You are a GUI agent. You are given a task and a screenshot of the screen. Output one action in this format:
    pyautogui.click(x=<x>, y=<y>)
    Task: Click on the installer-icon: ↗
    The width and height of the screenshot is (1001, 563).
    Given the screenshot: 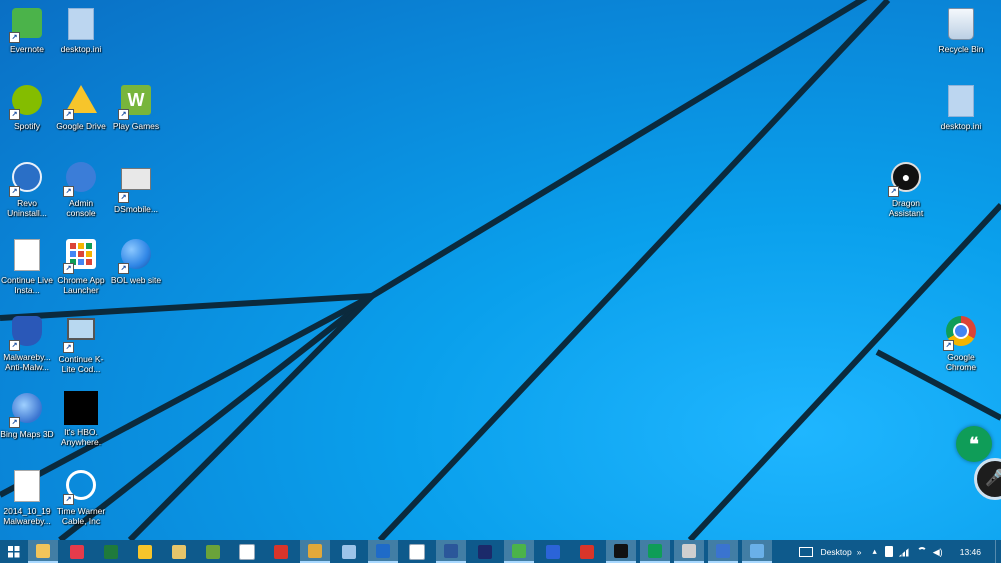 What is the action you would take?
    pyautogui.click(x=80, y=335)
    